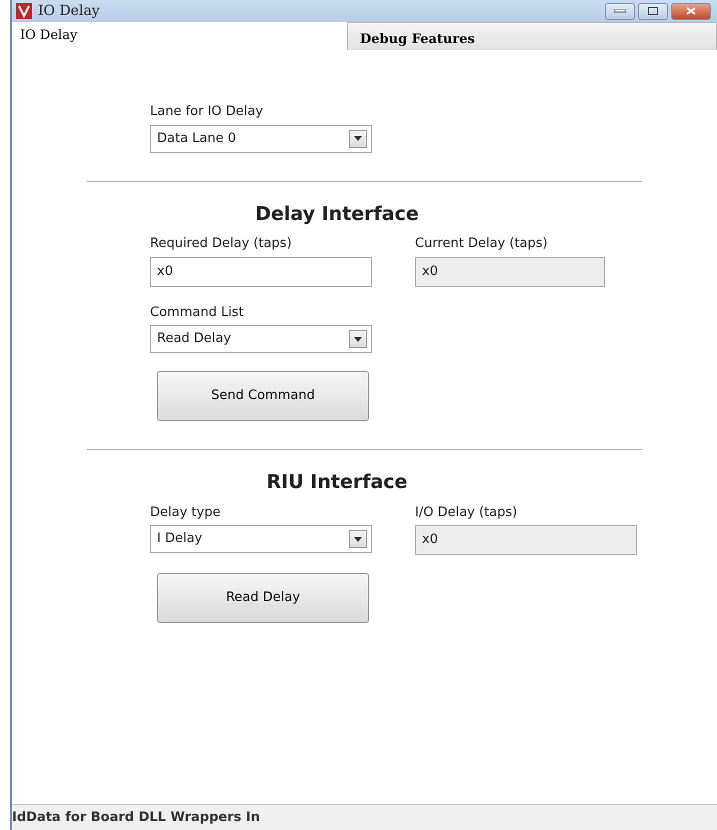  Describe the element at coordinates (261, 271) in the screenshot. I see `input-field: x0` at that location.